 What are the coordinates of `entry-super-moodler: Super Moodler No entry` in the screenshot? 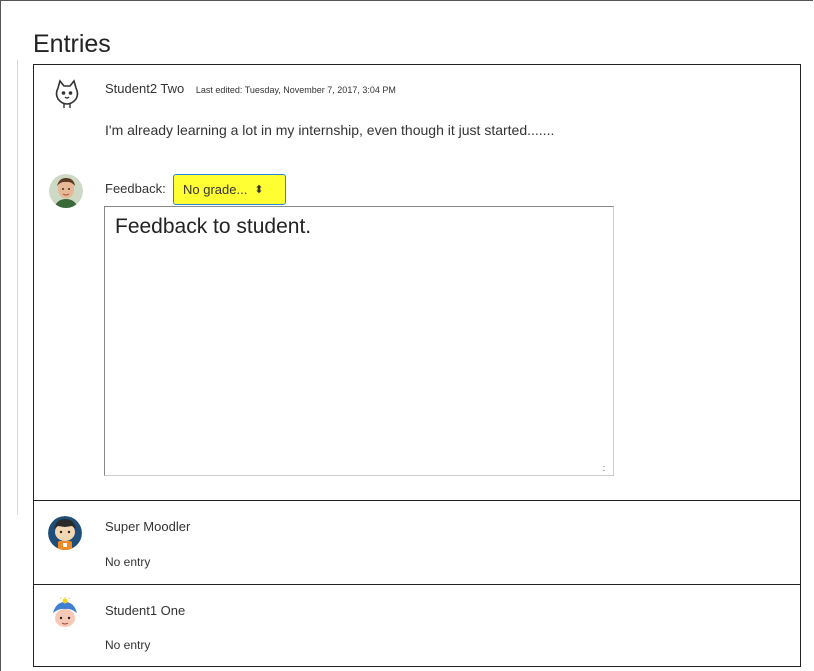 It's located at (417, 542).